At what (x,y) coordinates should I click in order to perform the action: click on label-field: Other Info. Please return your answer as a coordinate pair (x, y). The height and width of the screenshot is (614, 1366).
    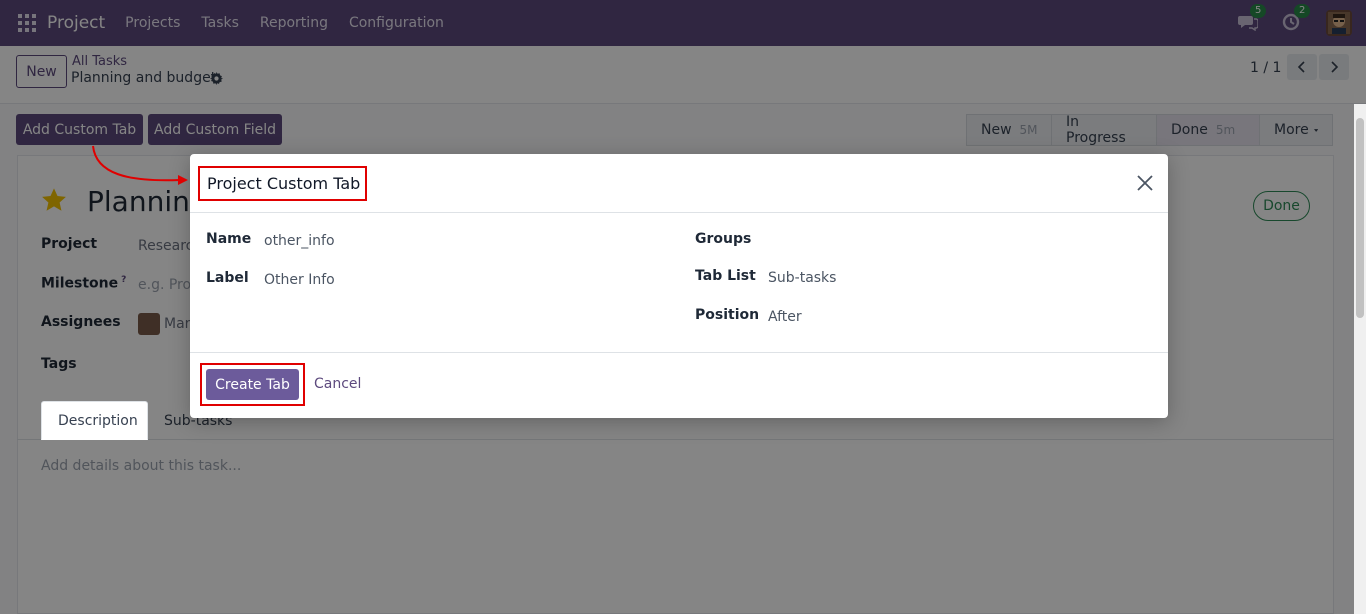
    Looking at the image, I should click on (299, 280).